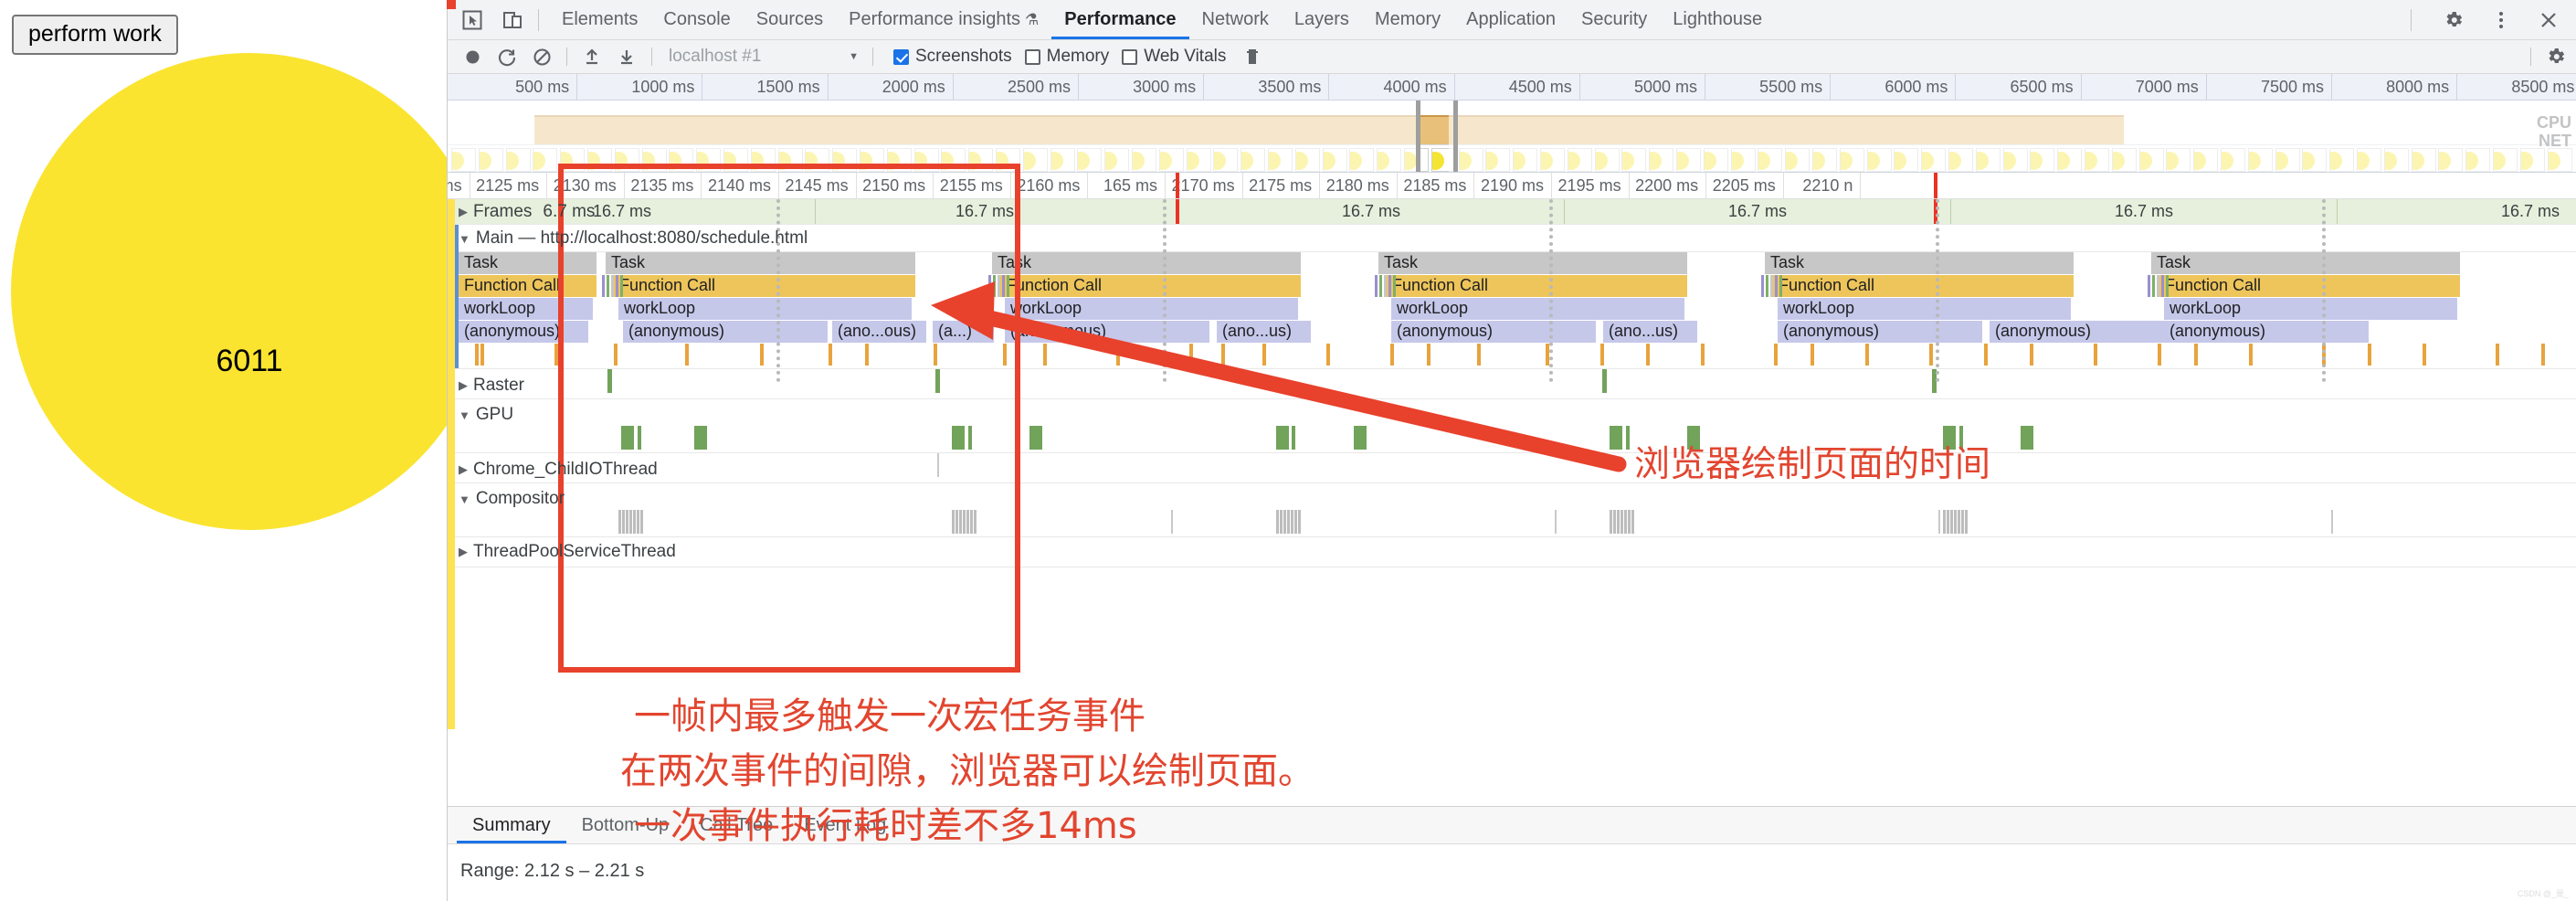  I want to click on chevron-right-icon: ▶, so click(464, 551).